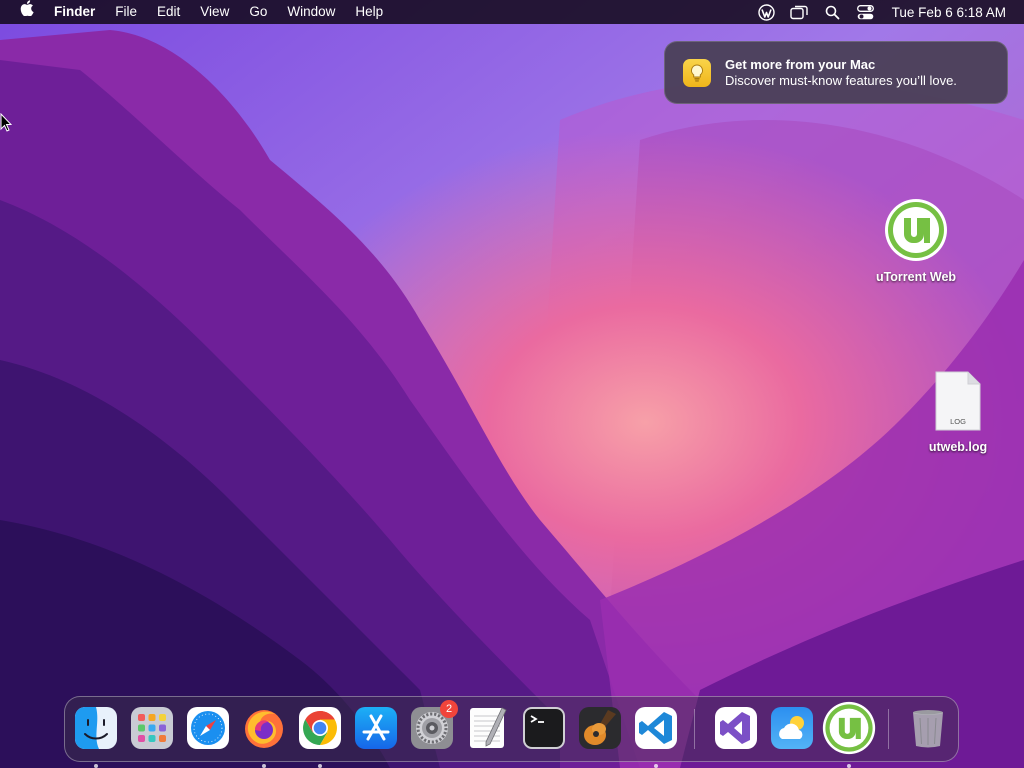 Image resolution: width=1024 pixels, height=768 pixels. What do you see at coordinates (449, 709) in the screenshot?
I see `notification-badge: 2` at bounding box center [449, 709].